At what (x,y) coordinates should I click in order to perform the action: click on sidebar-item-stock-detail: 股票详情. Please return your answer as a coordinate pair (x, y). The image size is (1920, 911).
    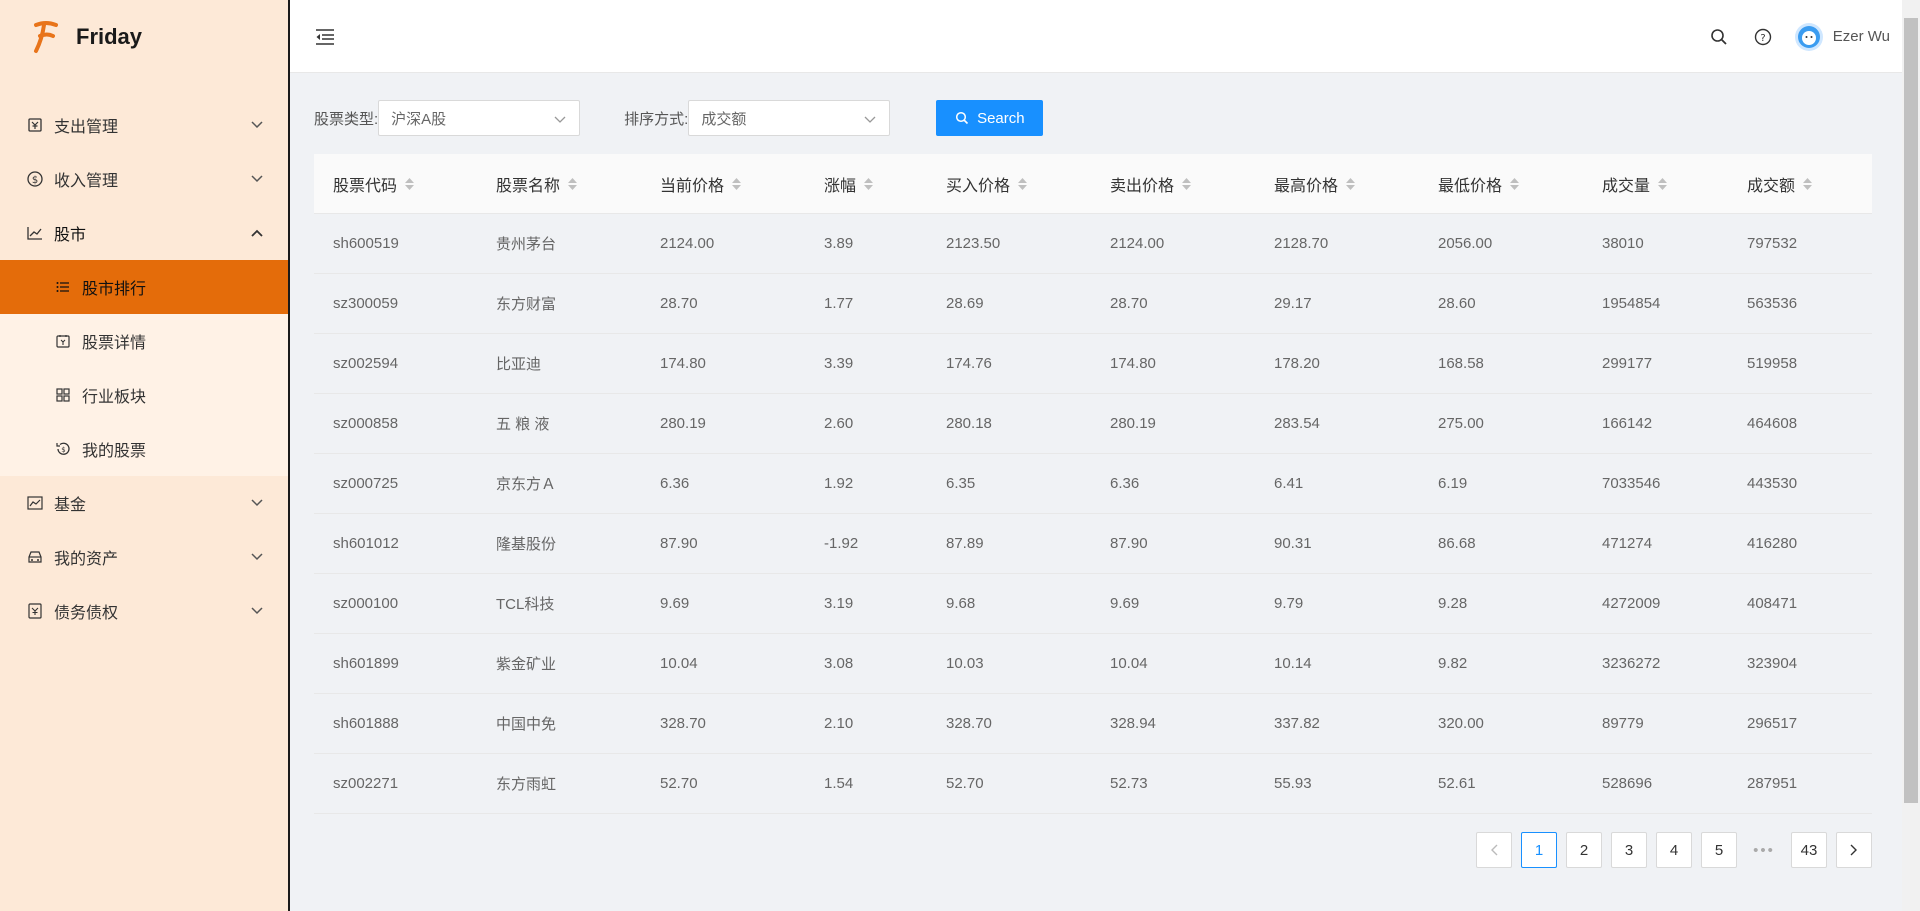
    Looking at the image, I should click on (144, 341).